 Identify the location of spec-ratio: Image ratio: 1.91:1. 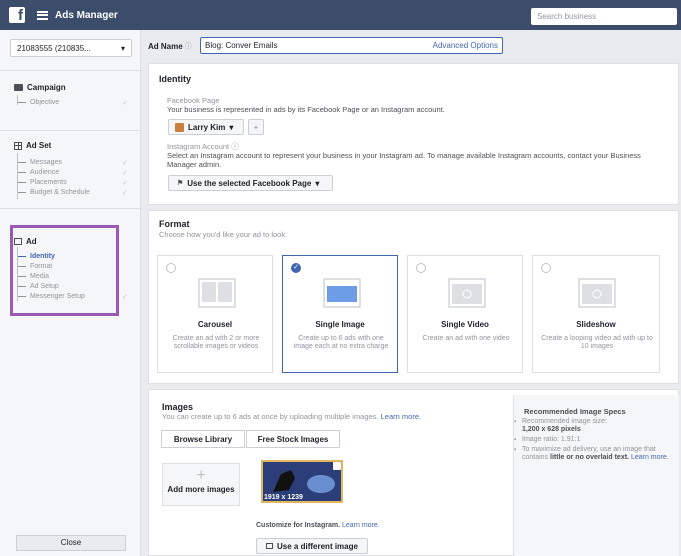
(594, 440).